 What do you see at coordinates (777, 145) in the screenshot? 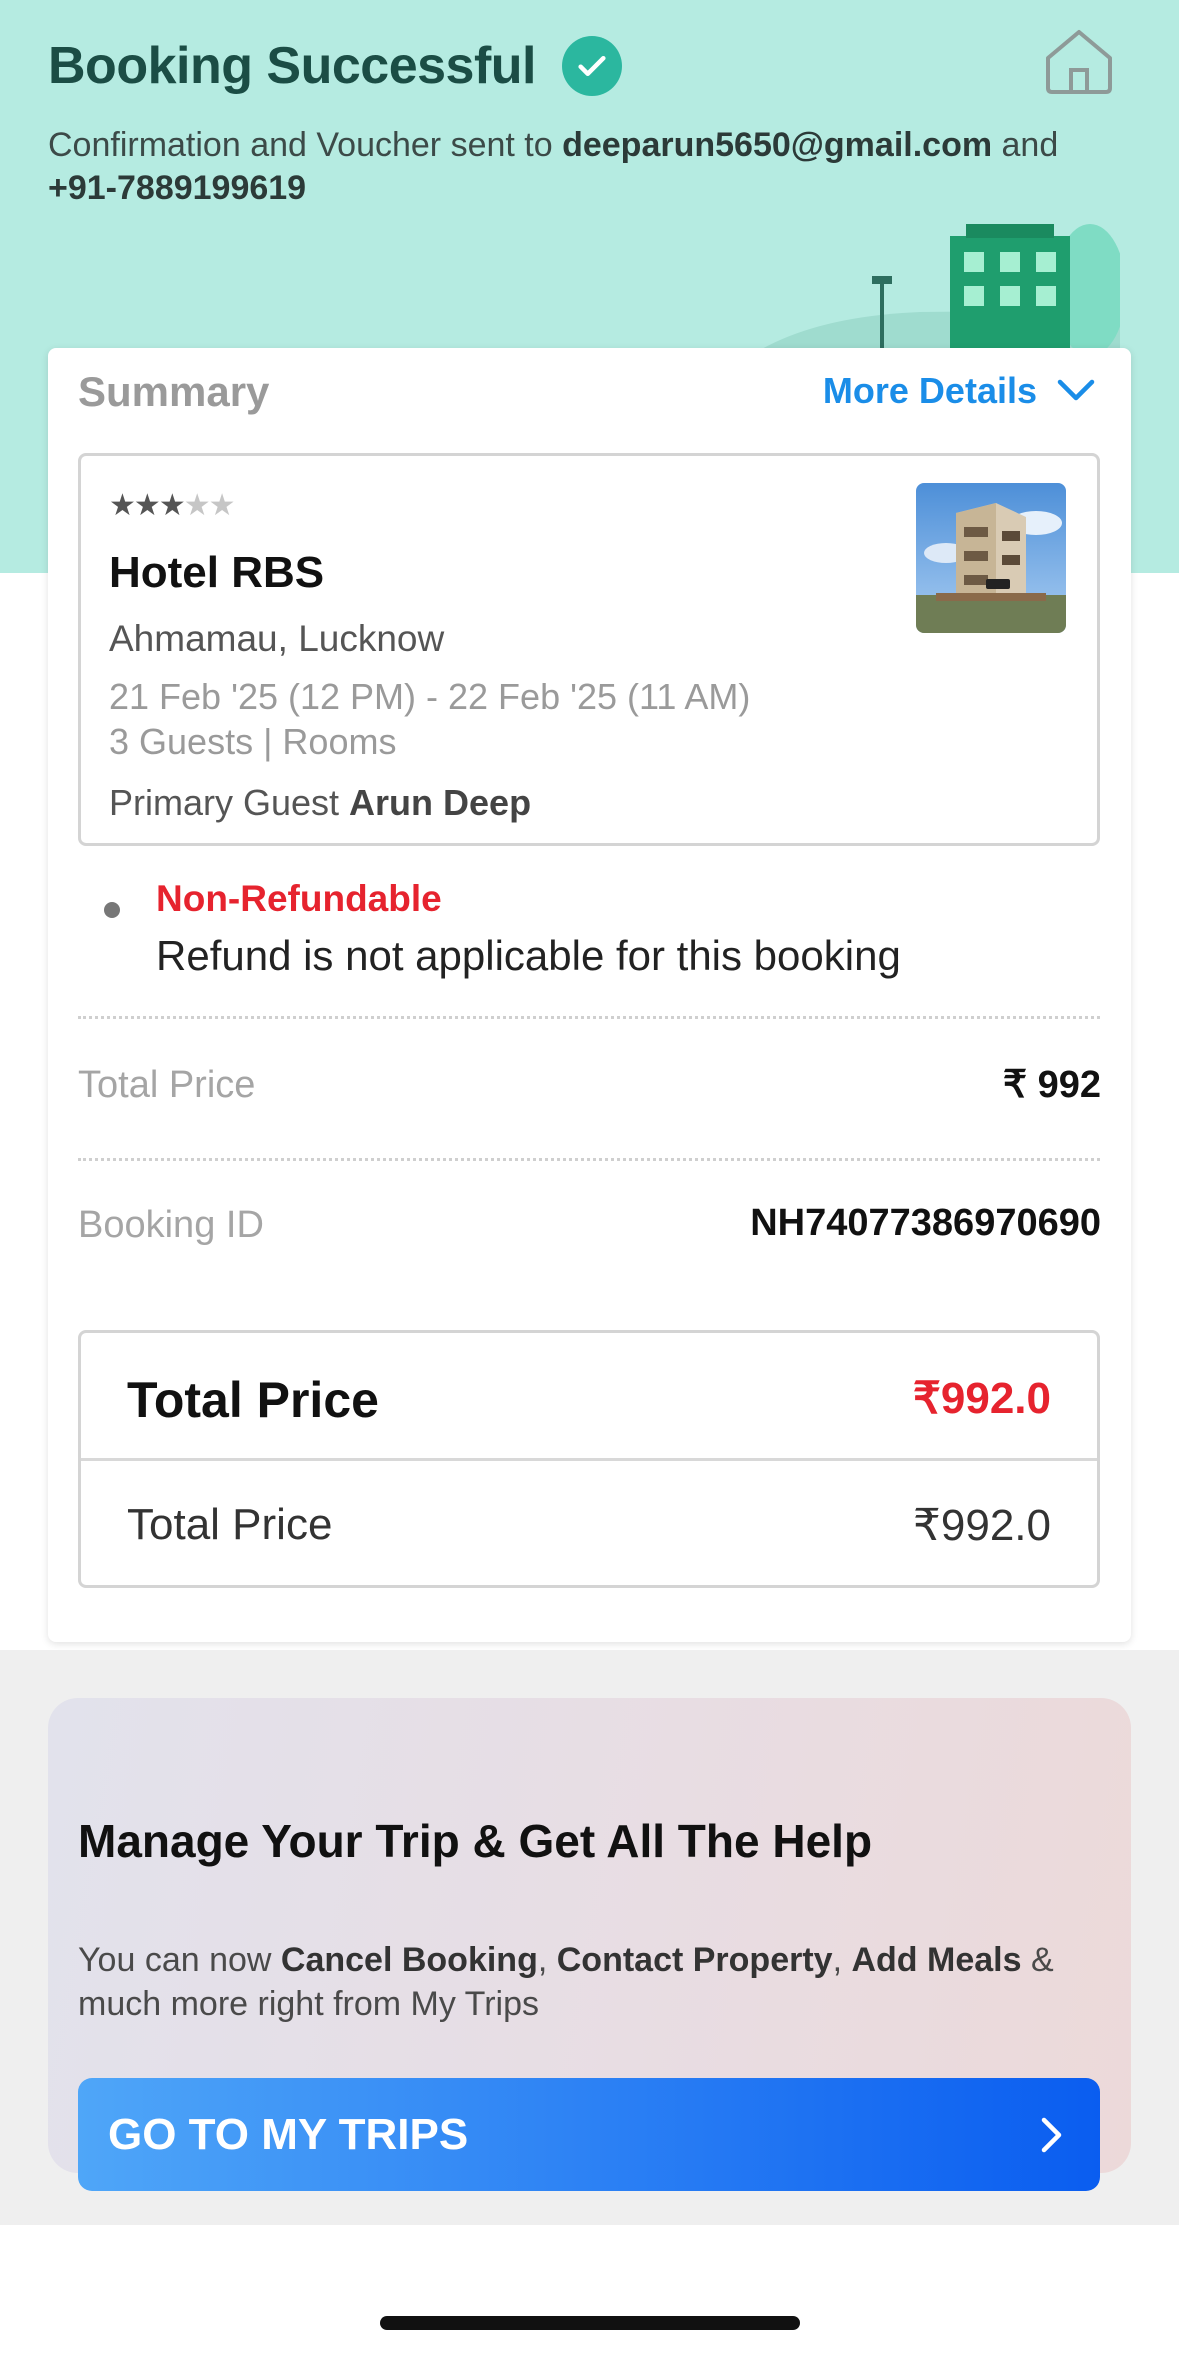
I see `confirmation-email: deeparun5650@gmail.com` at bounding box center [777, 145].